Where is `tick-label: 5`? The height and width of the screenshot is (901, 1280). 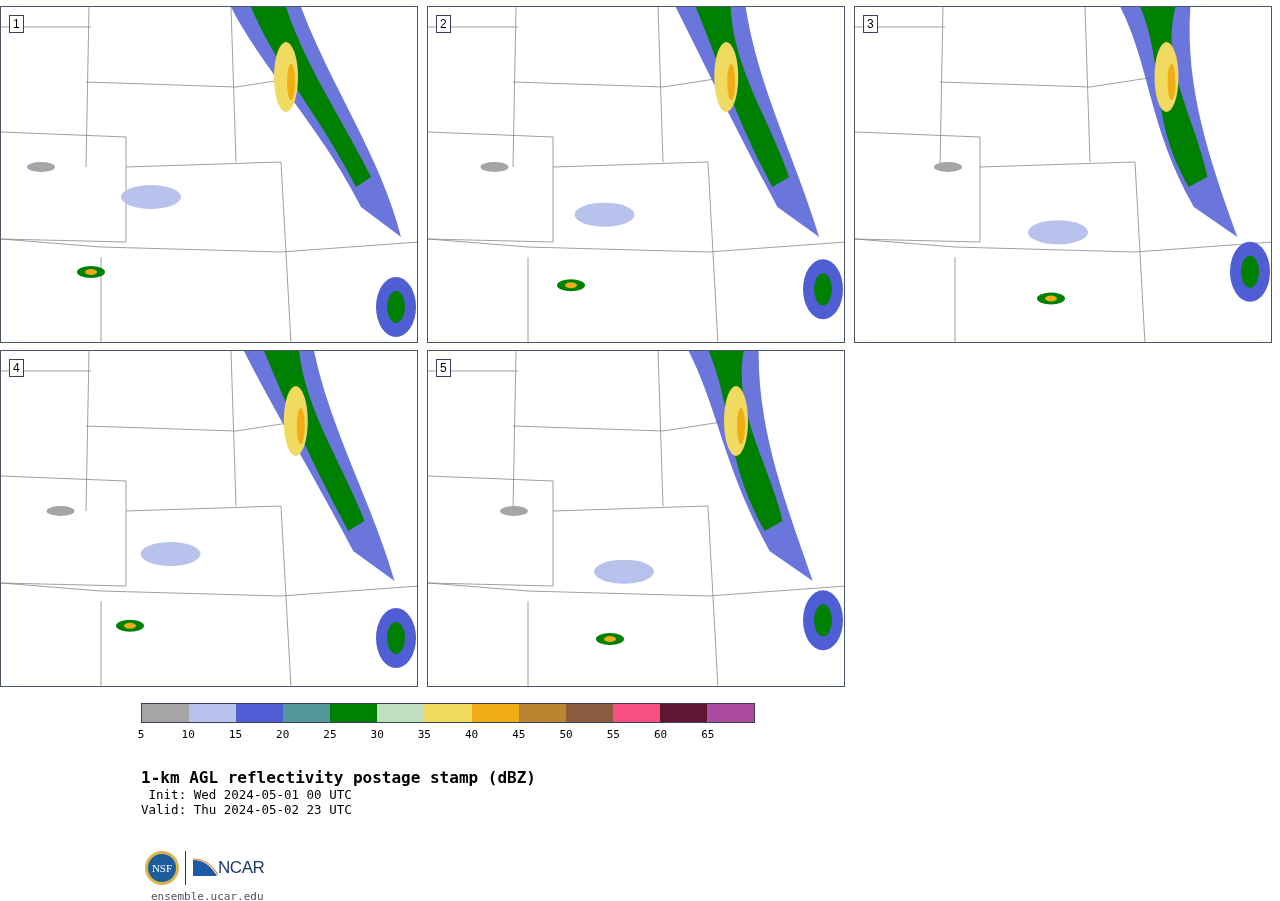 tick-label: 5 is located at coordinates (141, 735).